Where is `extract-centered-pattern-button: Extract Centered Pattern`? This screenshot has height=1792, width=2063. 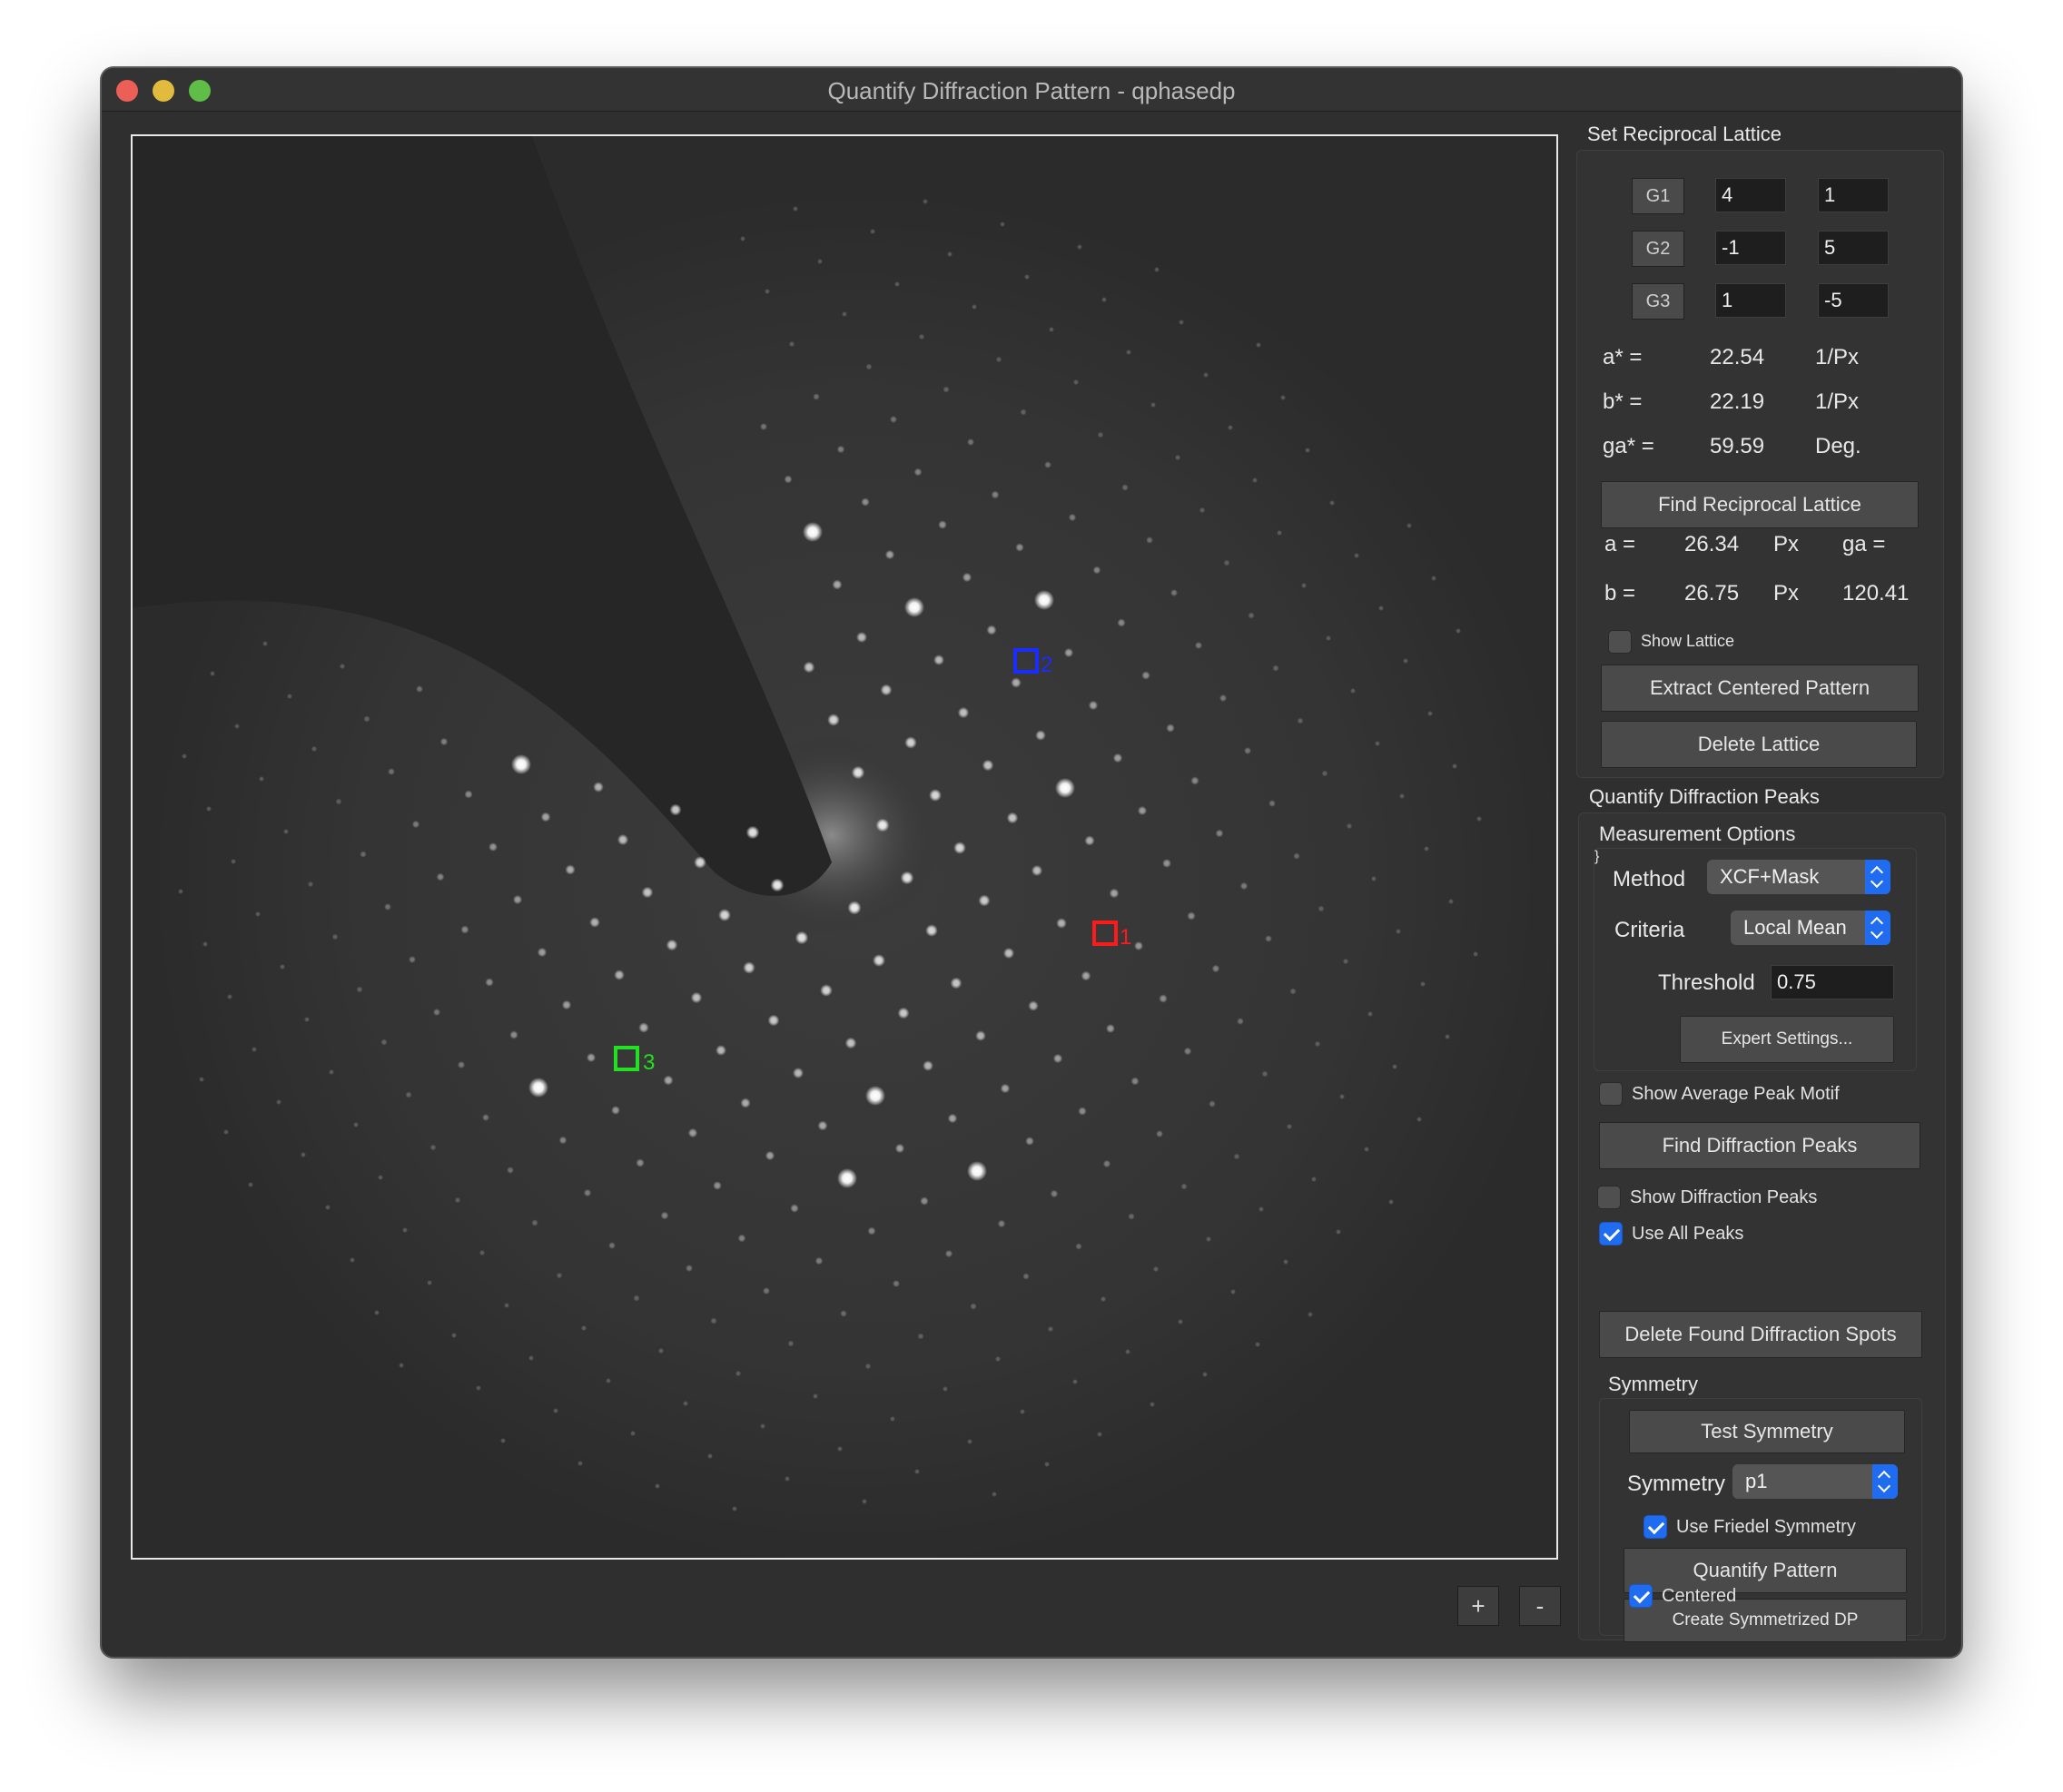
extract-centered-pattern-button: Extract Centered Pattern is located at coordinates (1760, 688).